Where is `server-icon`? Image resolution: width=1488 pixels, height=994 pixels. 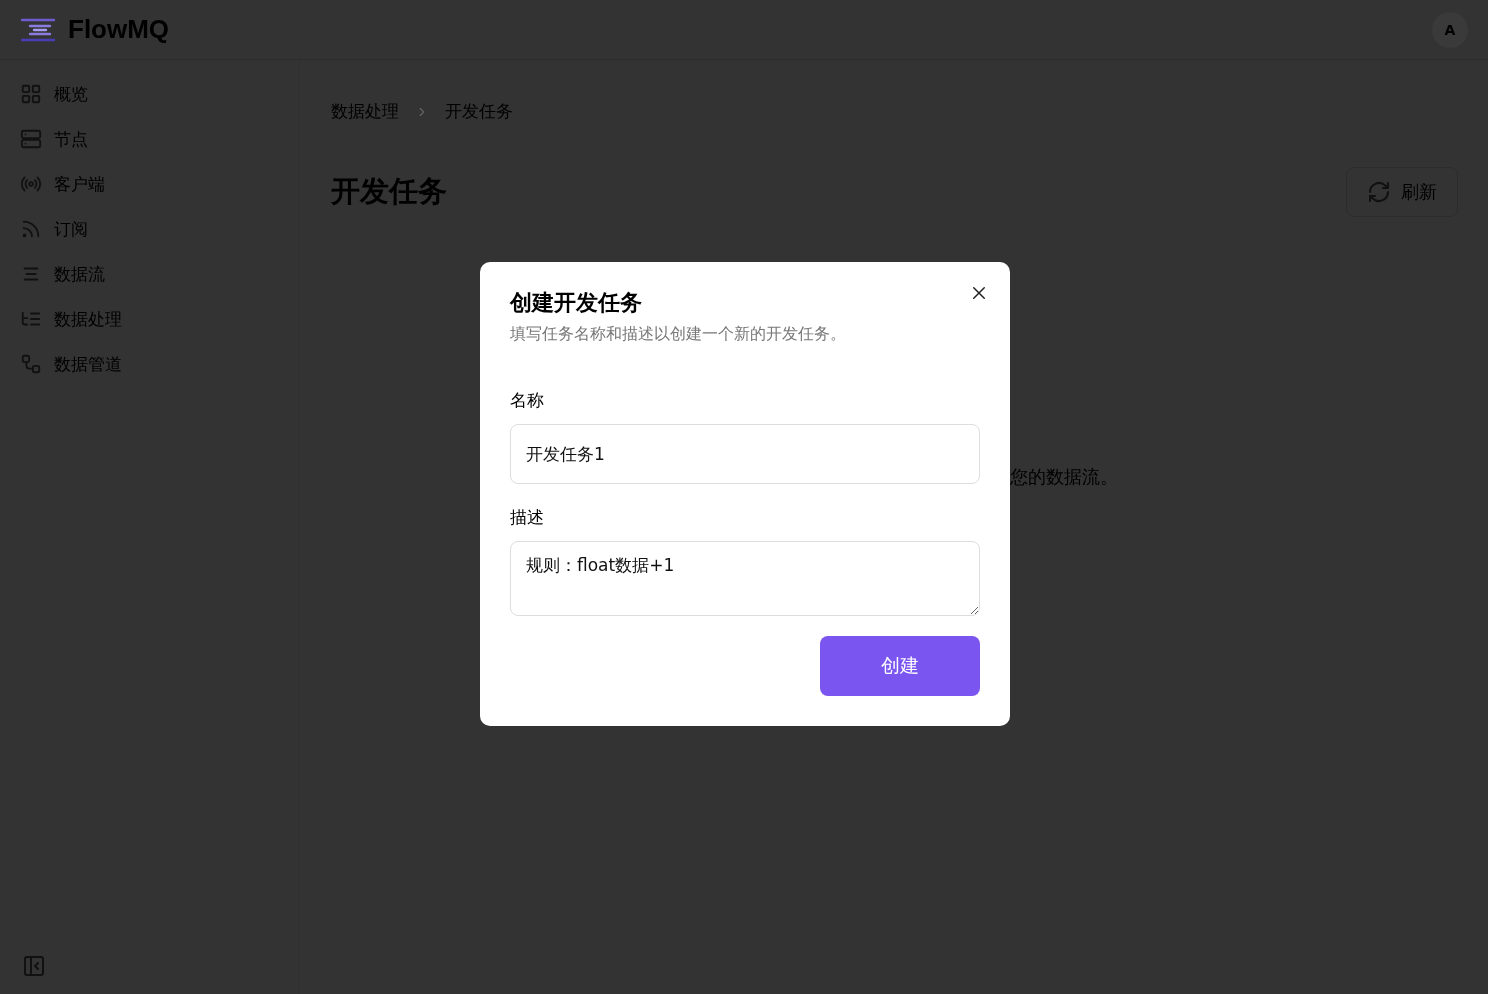
server-icon is located at coordinates (31, 139).